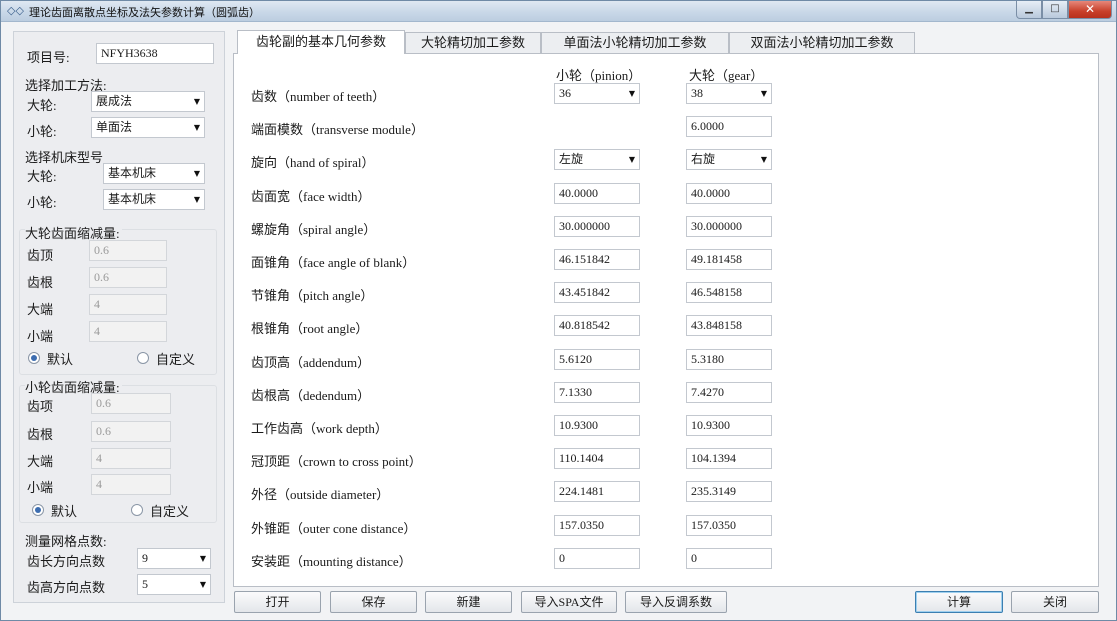  Describe the element at coordinates (314, 229) in the screenshot. I see `parameter-label: 螺旋角（spiral angle）` at that location.